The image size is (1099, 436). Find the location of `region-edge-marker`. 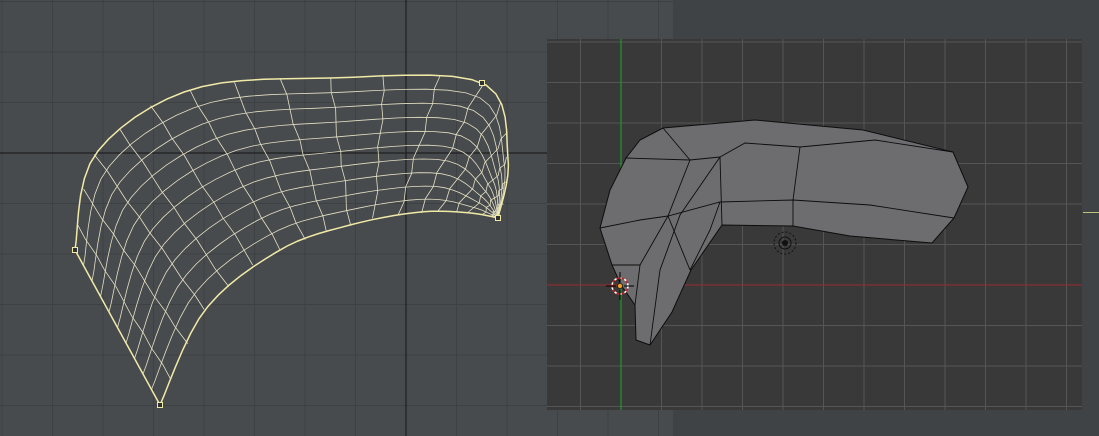

region-edge-marker is located at coordinates (1091, 212).